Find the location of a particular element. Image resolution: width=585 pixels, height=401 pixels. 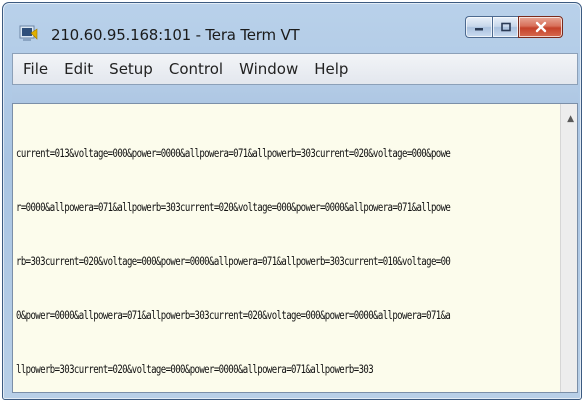

scroll-up-icon: ▲ is located at coordinates (570, 119).